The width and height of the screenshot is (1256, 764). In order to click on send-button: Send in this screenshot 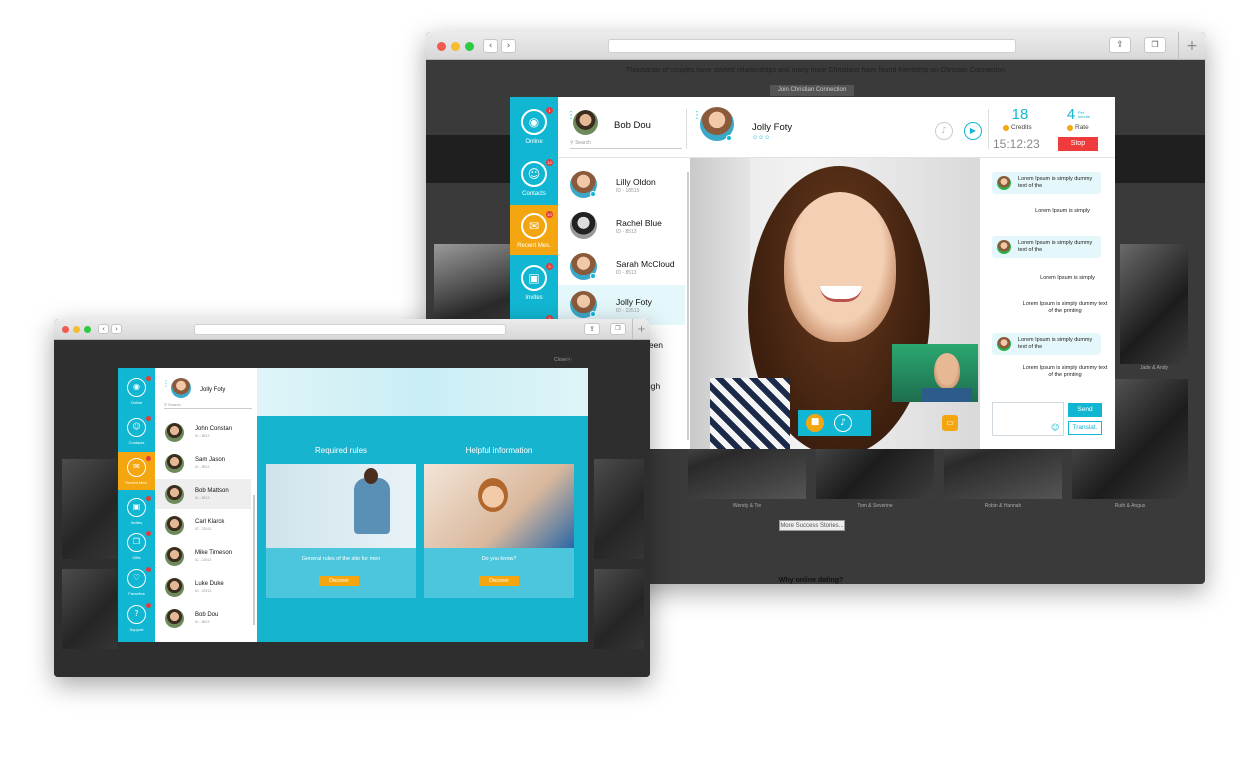, I will do `click(1085, 410)`.